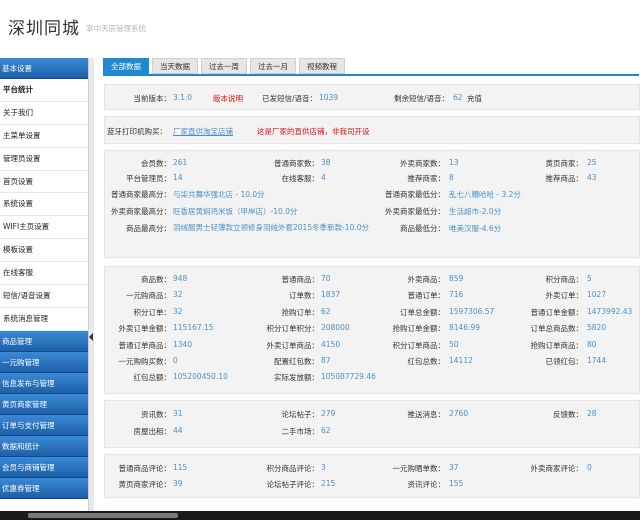 The height and width of the screenshot is (520, 640). Describe the element at coordinates (296, 361) in the screenshot. I see `stat-label: 配置红包数：` at that location.